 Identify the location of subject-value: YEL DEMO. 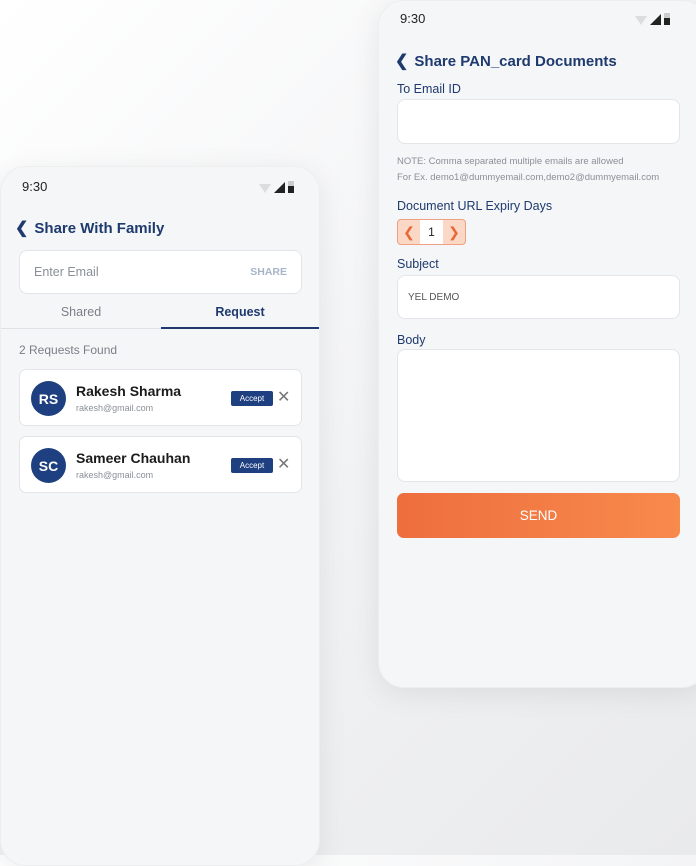
(434, 297).